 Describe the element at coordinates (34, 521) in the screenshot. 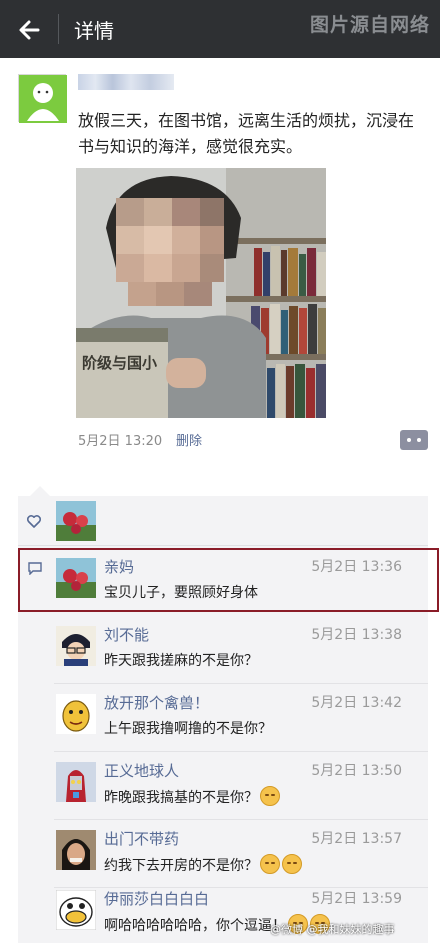

I see `heart-icon` at that location.